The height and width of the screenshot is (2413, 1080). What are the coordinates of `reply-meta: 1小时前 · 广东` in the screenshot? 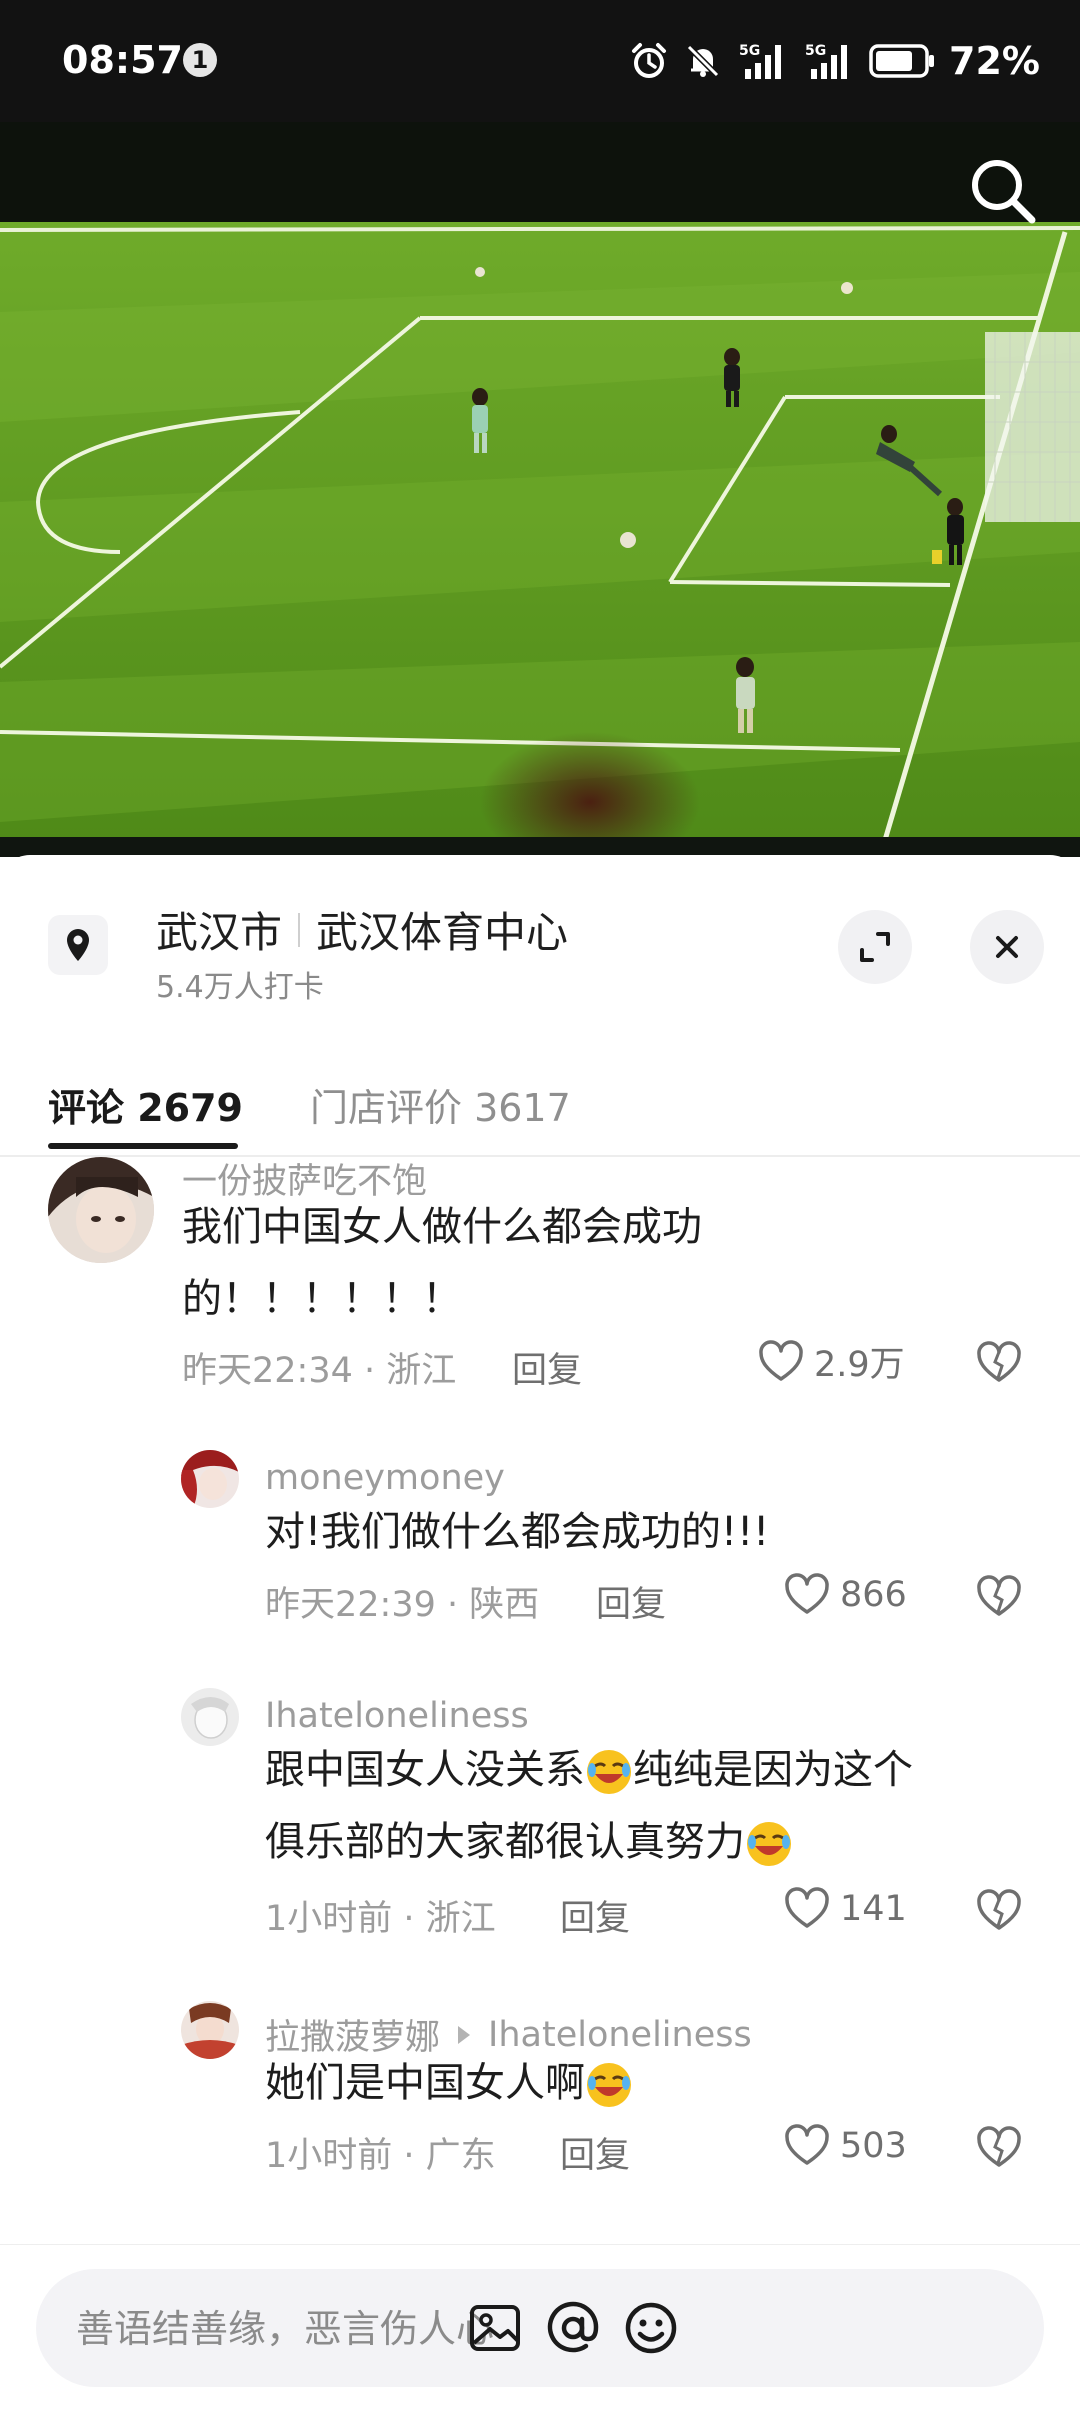 It's located at (380, 2156).